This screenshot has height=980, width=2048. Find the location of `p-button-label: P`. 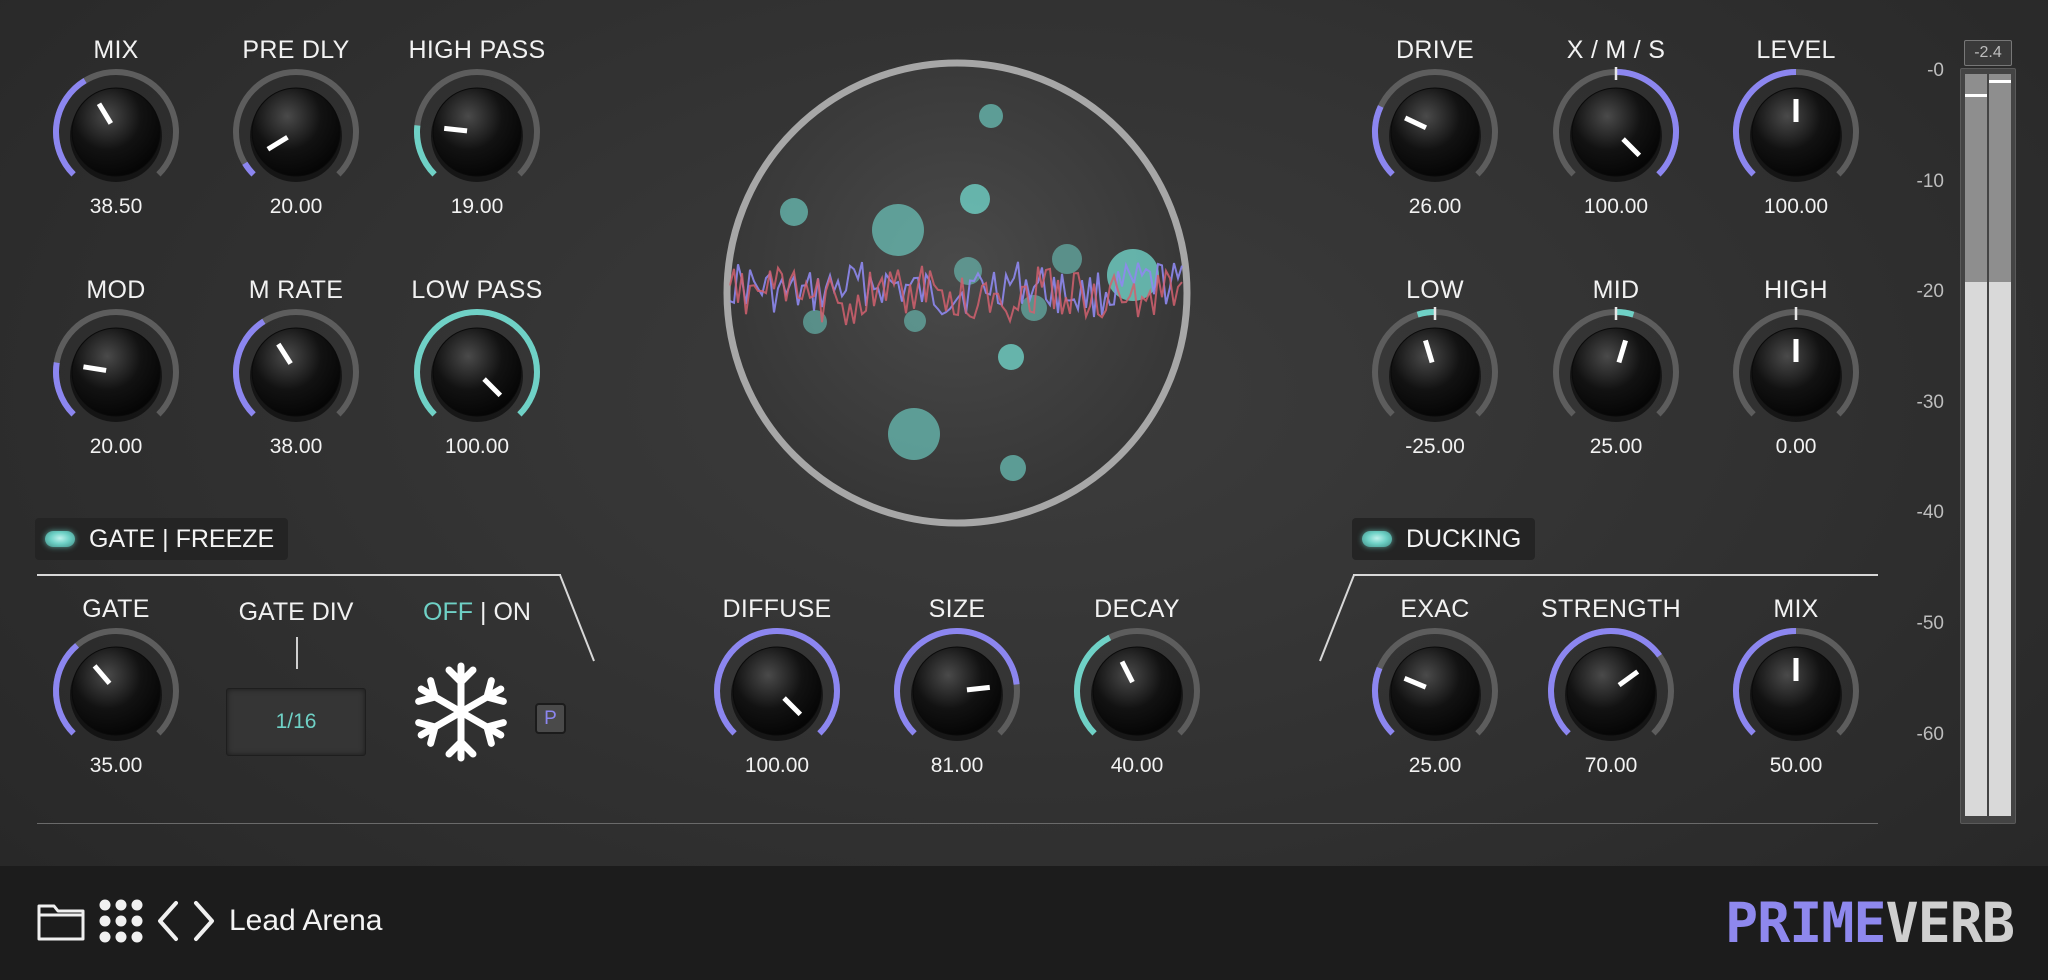

p-button-label: P is located at coordinates (550, 718).